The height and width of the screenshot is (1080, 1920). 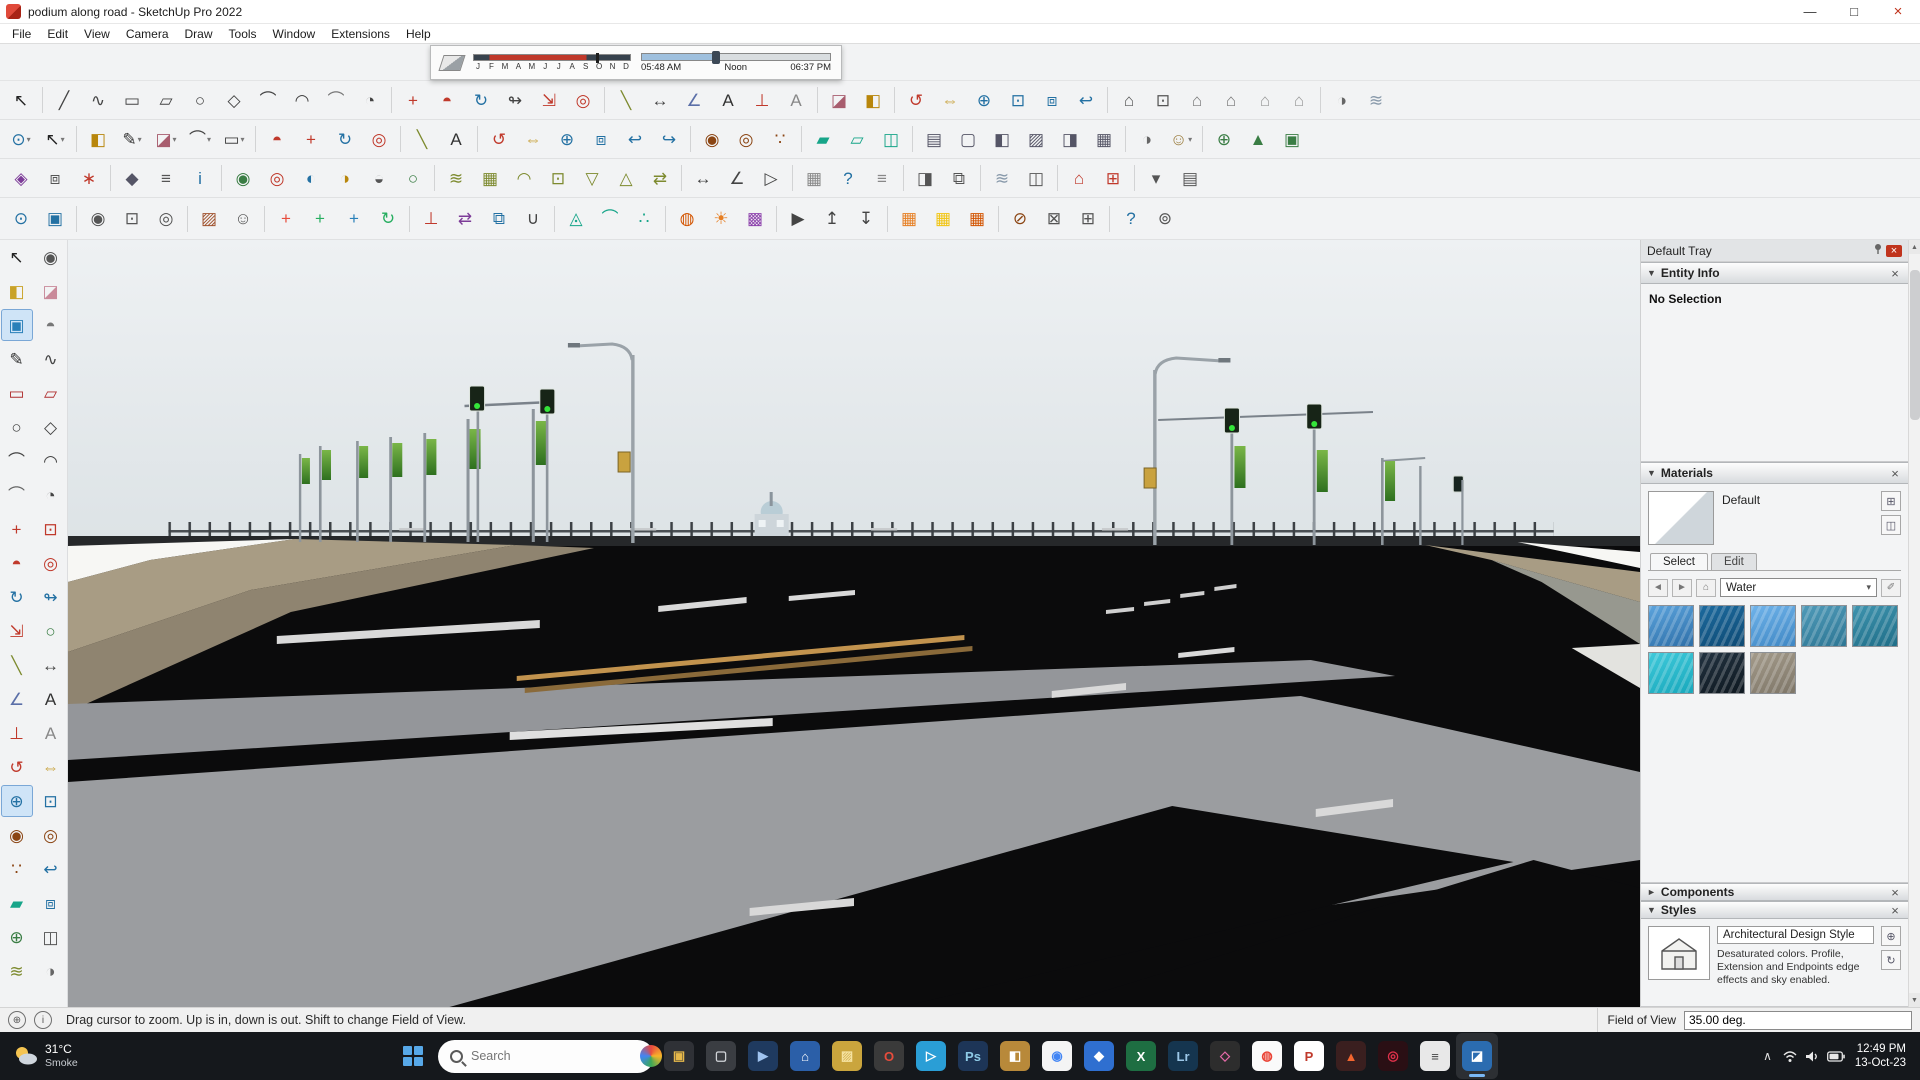 I want to click on curve-tools-icon: ⌒, so click(x=610, y=218).